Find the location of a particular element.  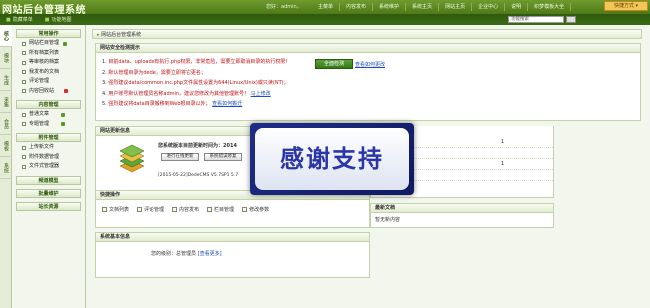

quick-operations-panel: 快捷操作 文档列表 评论管理 内容发布 栏目管理 修改参数 is located at coordinates (232, 209).